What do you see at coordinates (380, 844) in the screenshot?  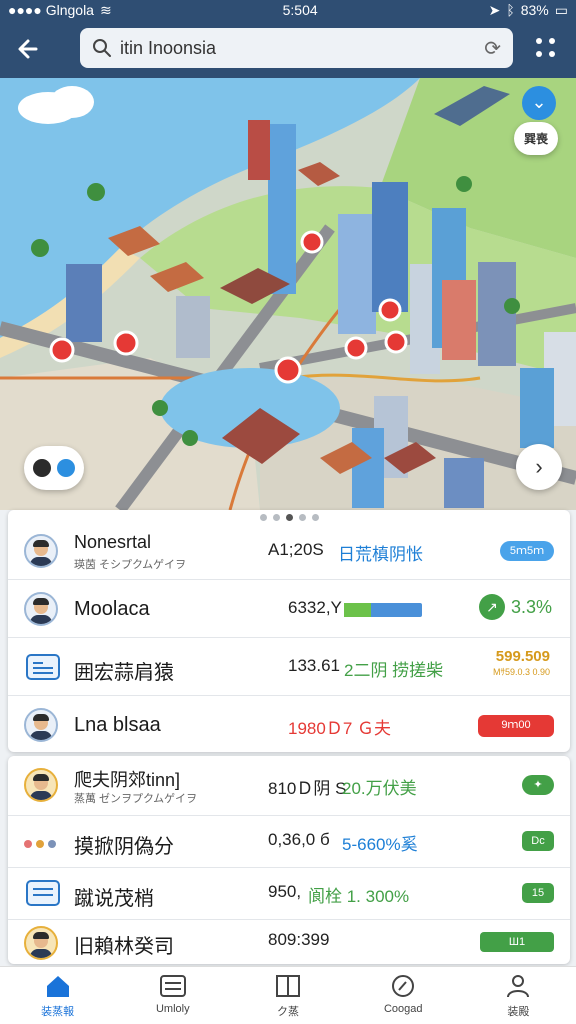 I see `item-value-secondary: 5-660%奚` at bounding box center [380, 844].